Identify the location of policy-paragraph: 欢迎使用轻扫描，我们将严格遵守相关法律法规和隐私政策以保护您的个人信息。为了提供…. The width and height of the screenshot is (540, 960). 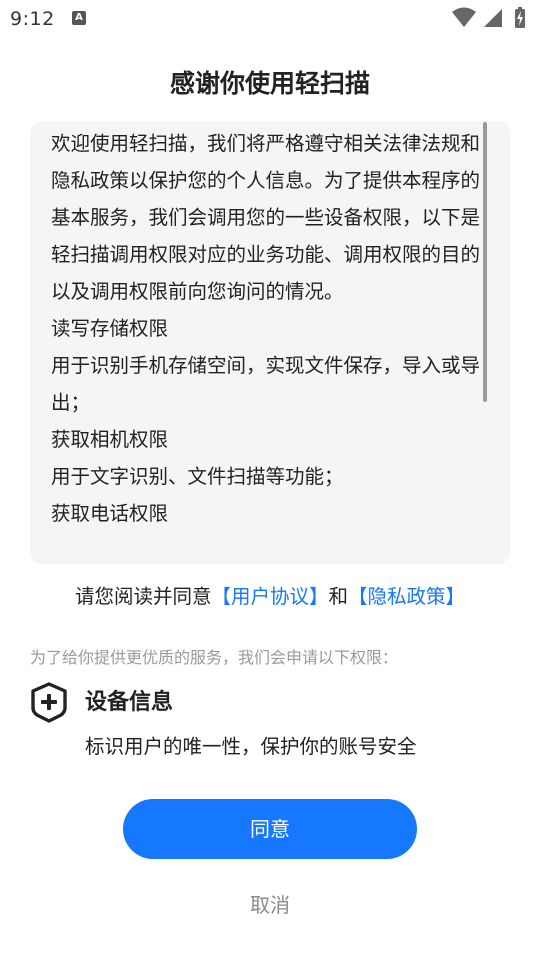
(266, 217).